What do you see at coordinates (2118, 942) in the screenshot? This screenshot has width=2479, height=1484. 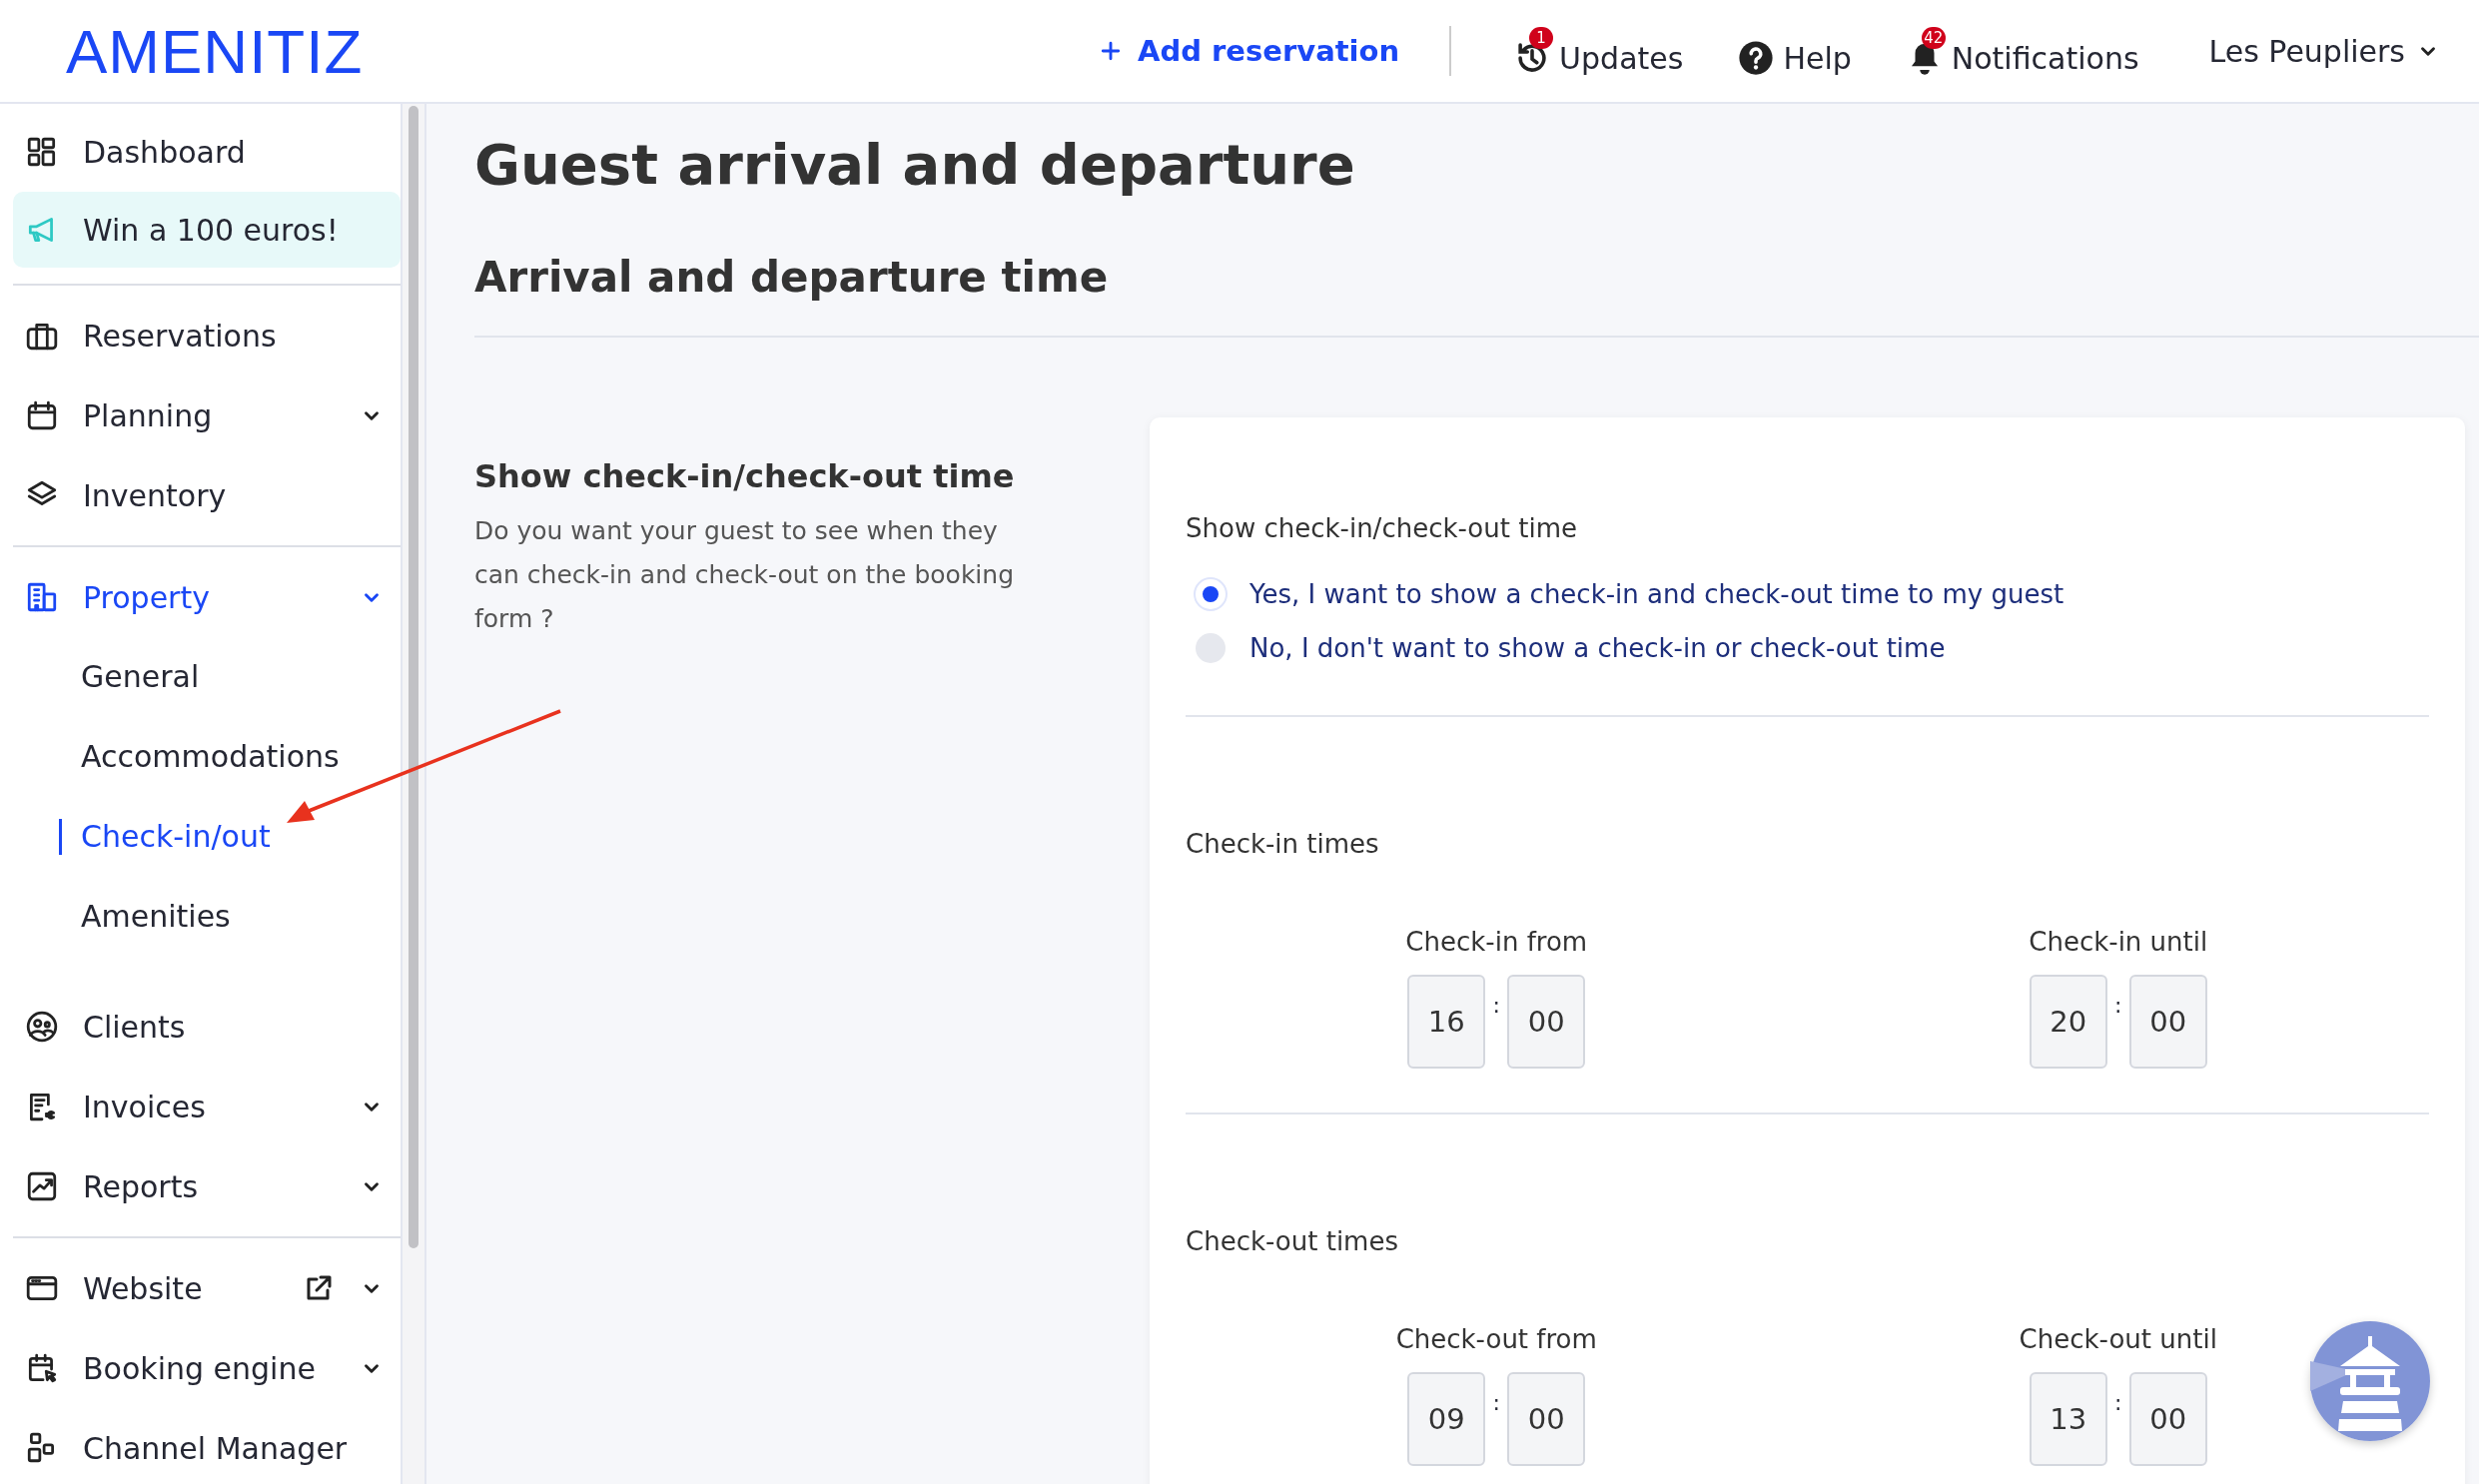 I see `field-label: Check-in until` at bounding box center [2118, 942].